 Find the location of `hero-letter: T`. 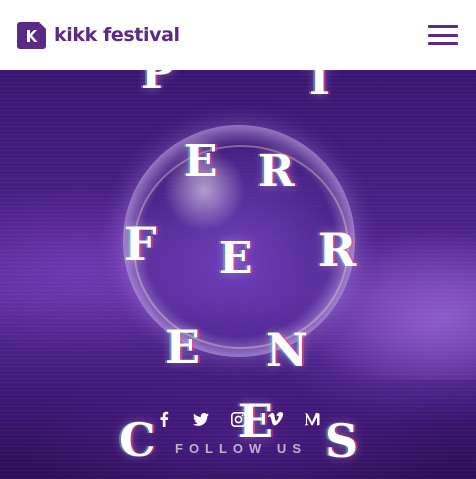

hero-letter: T is located at coordinates (319, 87).